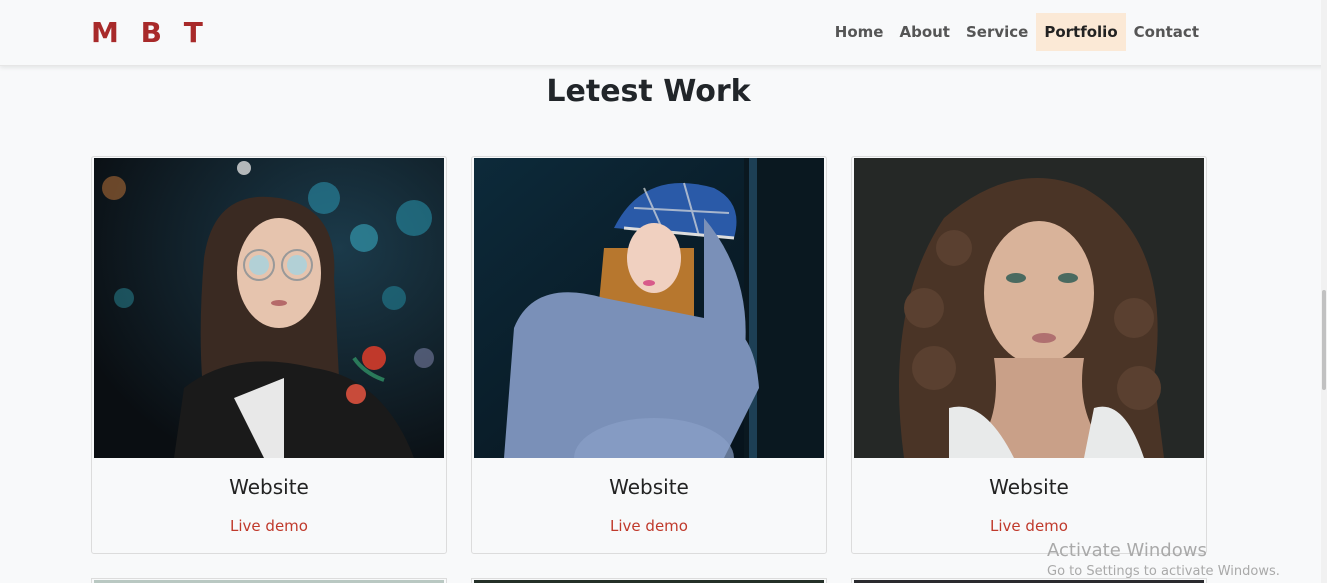 The height and width of the screenshot is (583, 1327). I want to click on nav-about: About, so click(924, 32).